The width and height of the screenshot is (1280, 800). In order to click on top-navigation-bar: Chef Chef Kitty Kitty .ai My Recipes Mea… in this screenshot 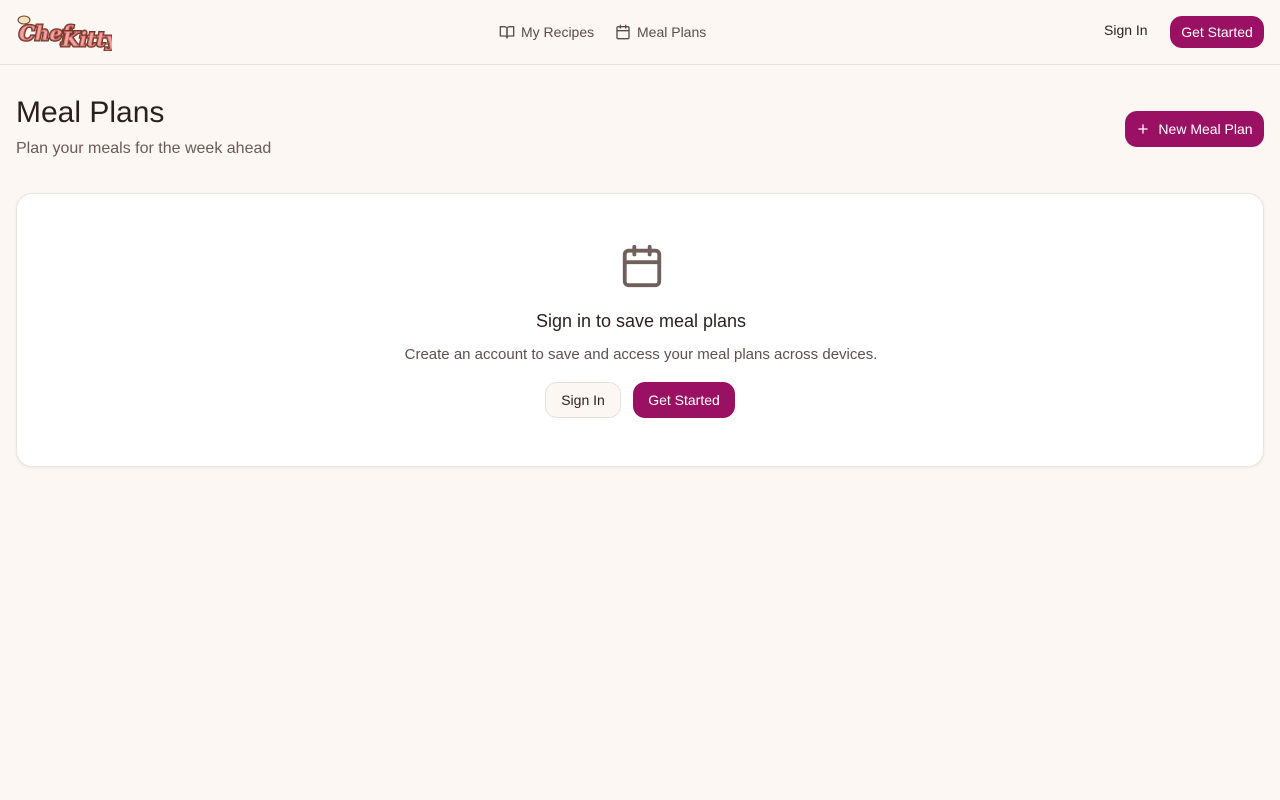, I will do `click(640, 32)`.